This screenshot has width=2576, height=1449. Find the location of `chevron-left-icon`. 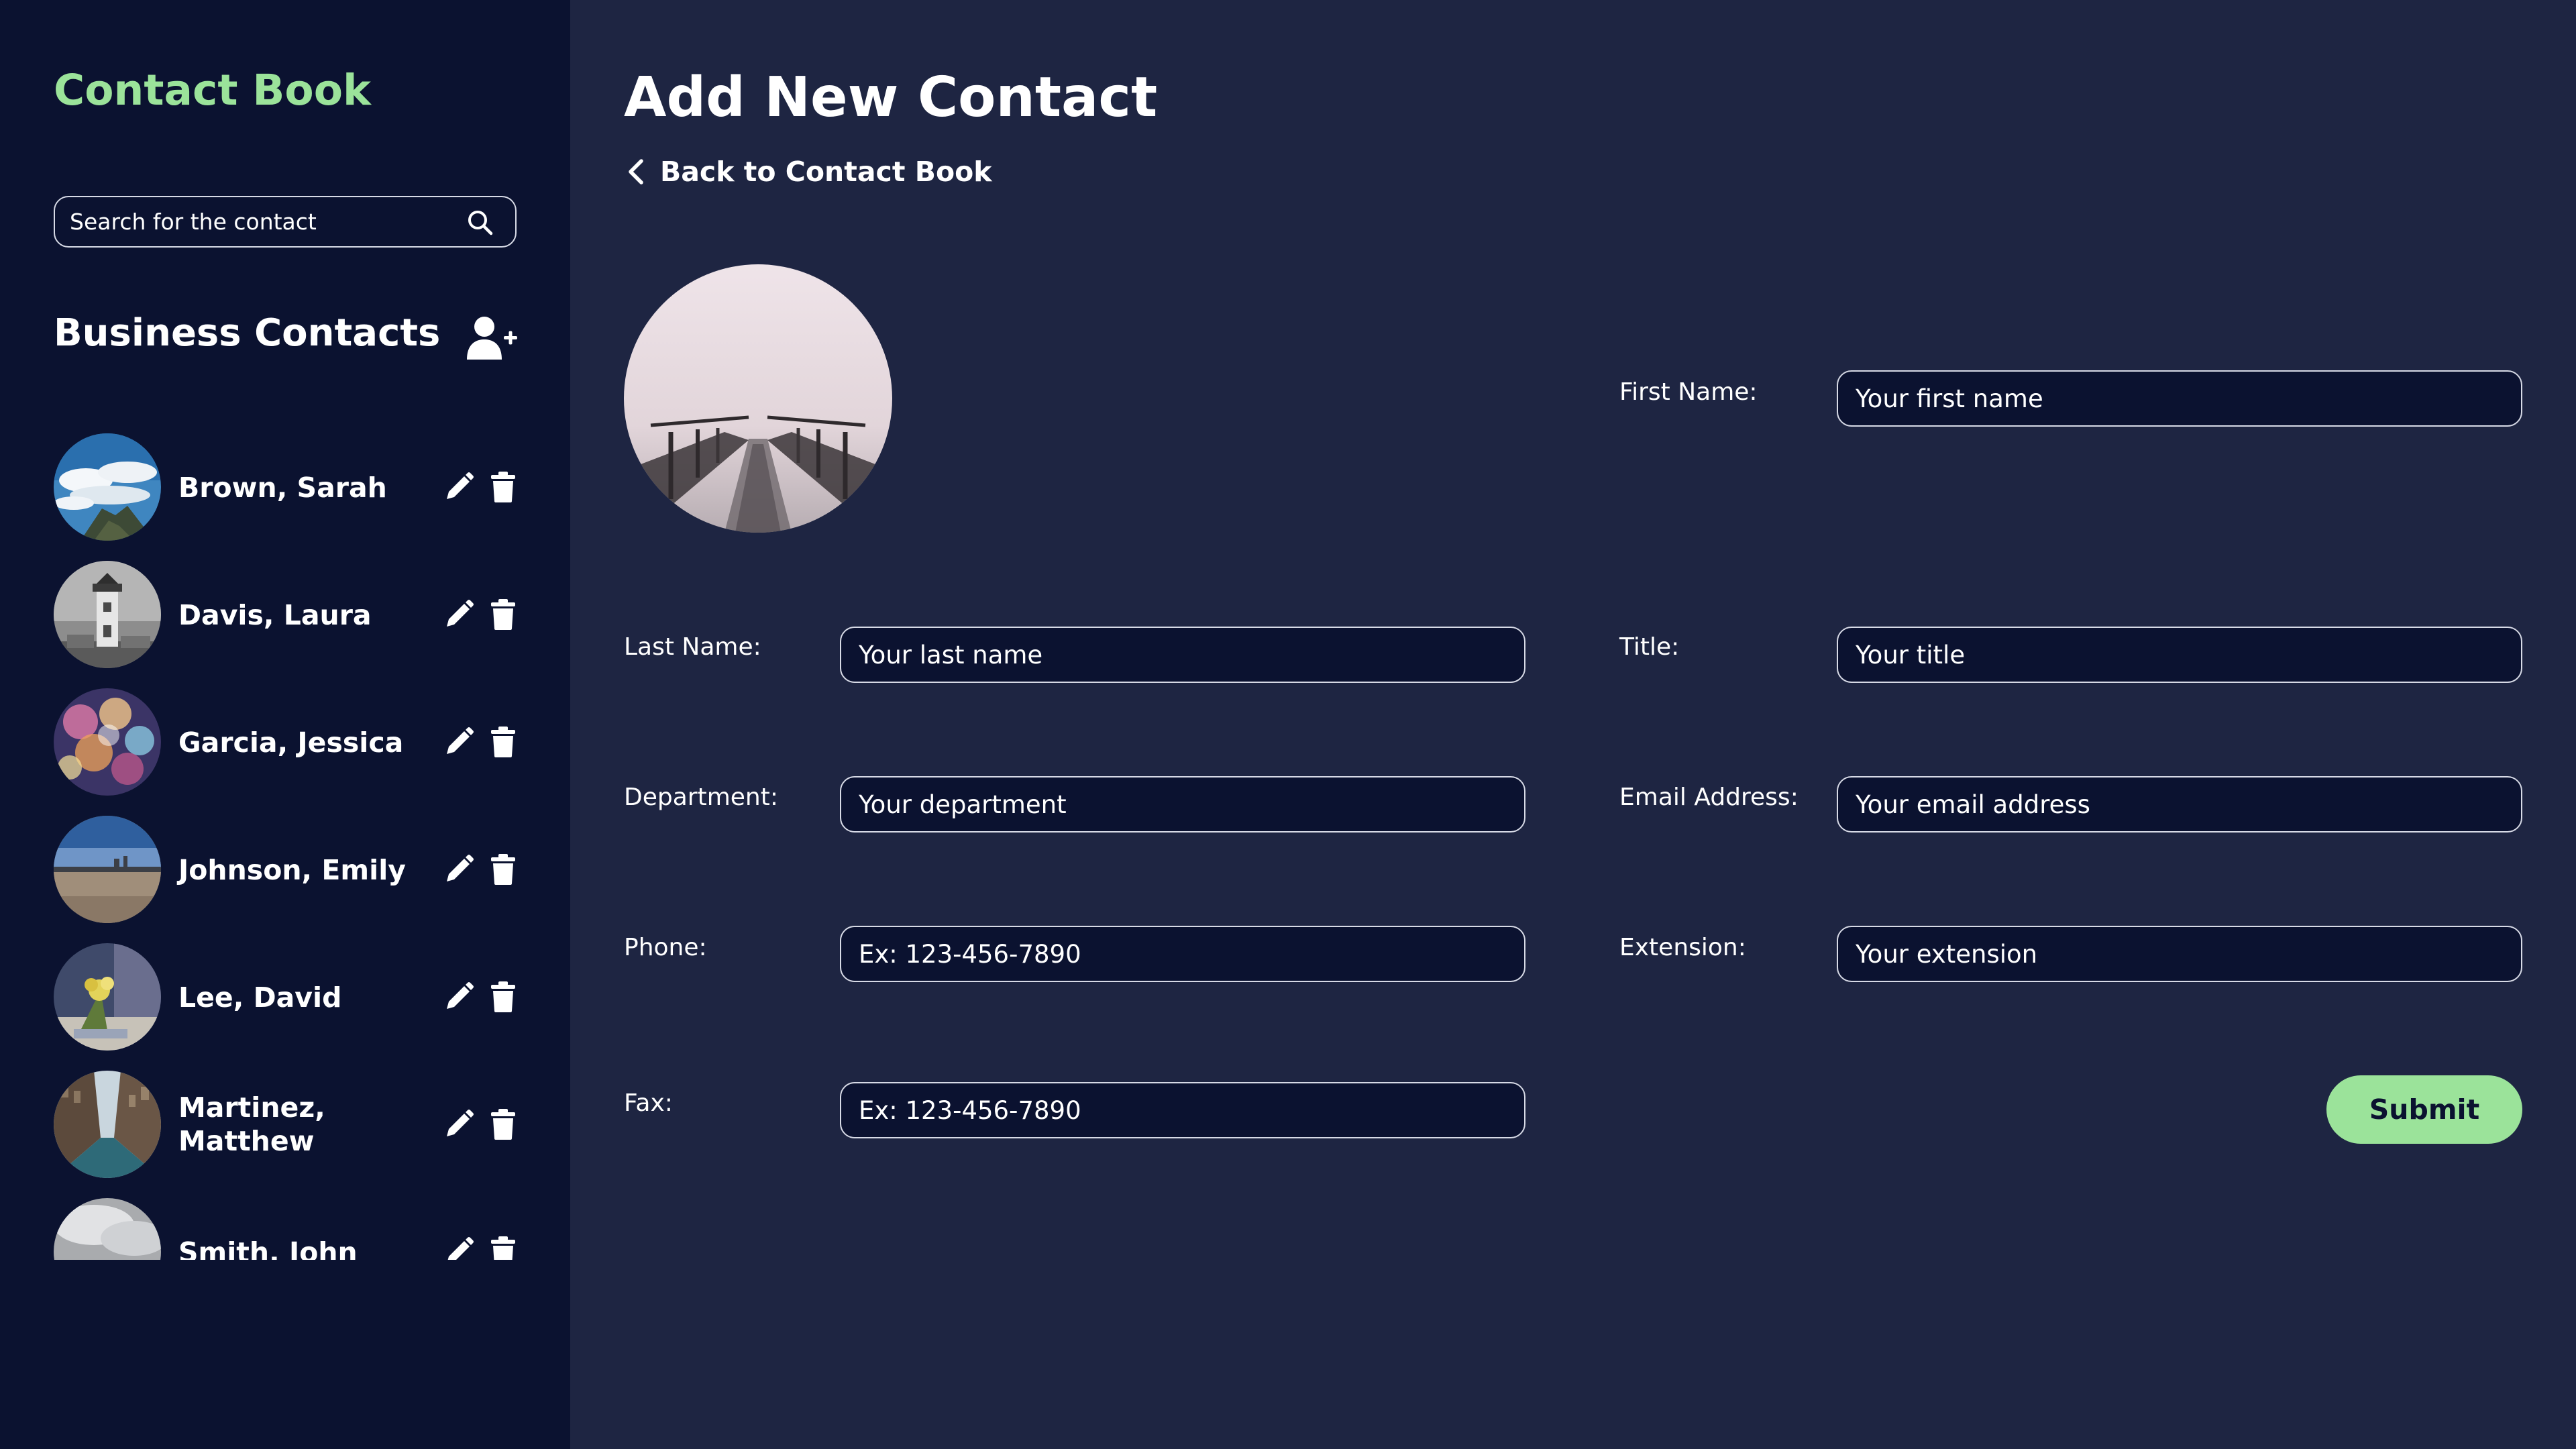

chevron-left-icon is located at coordinates (636, 171).